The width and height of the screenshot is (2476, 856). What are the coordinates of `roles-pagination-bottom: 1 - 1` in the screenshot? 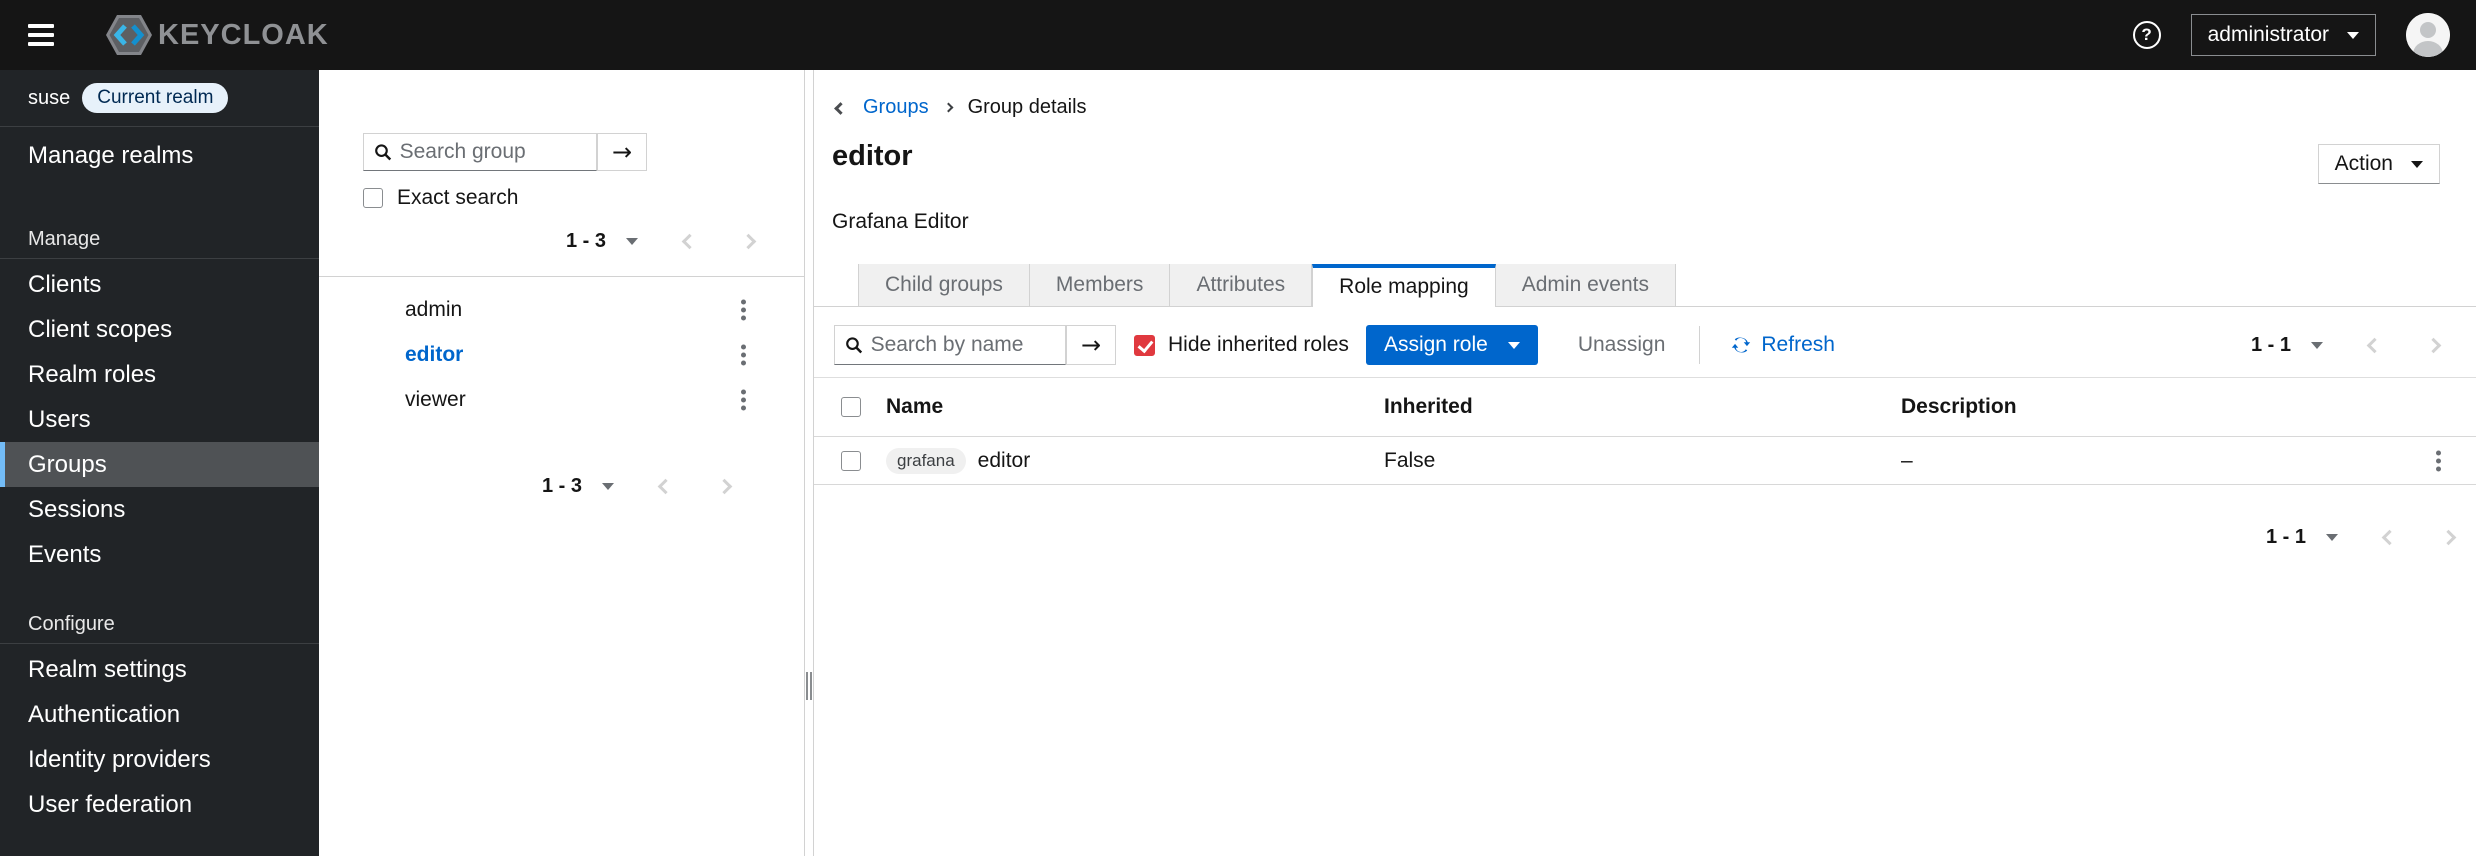 It's located at (2361, 537).